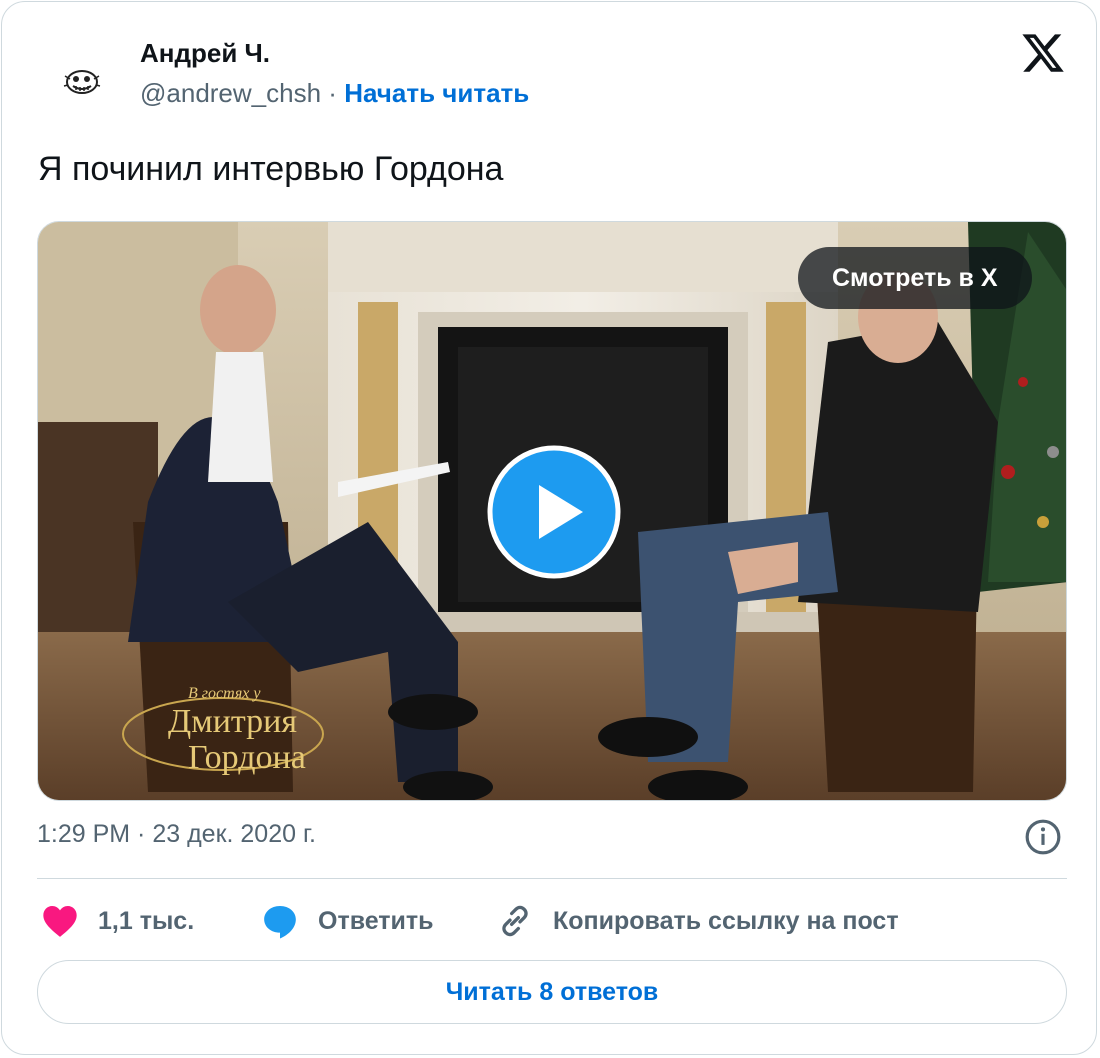 The image size is (1100, 1058). Describe the element at coordinates (552, 878) in the screenshot. I see `divider` at that location.